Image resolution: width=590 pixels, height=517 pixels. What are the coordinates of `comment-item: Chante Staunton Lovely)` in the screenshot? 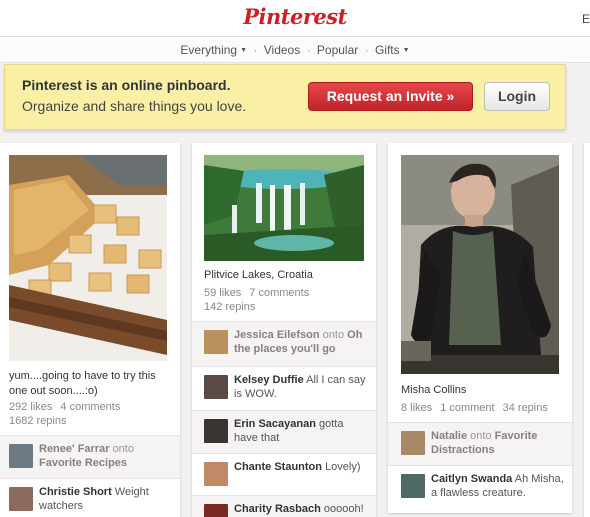 It's located at (284, 474).